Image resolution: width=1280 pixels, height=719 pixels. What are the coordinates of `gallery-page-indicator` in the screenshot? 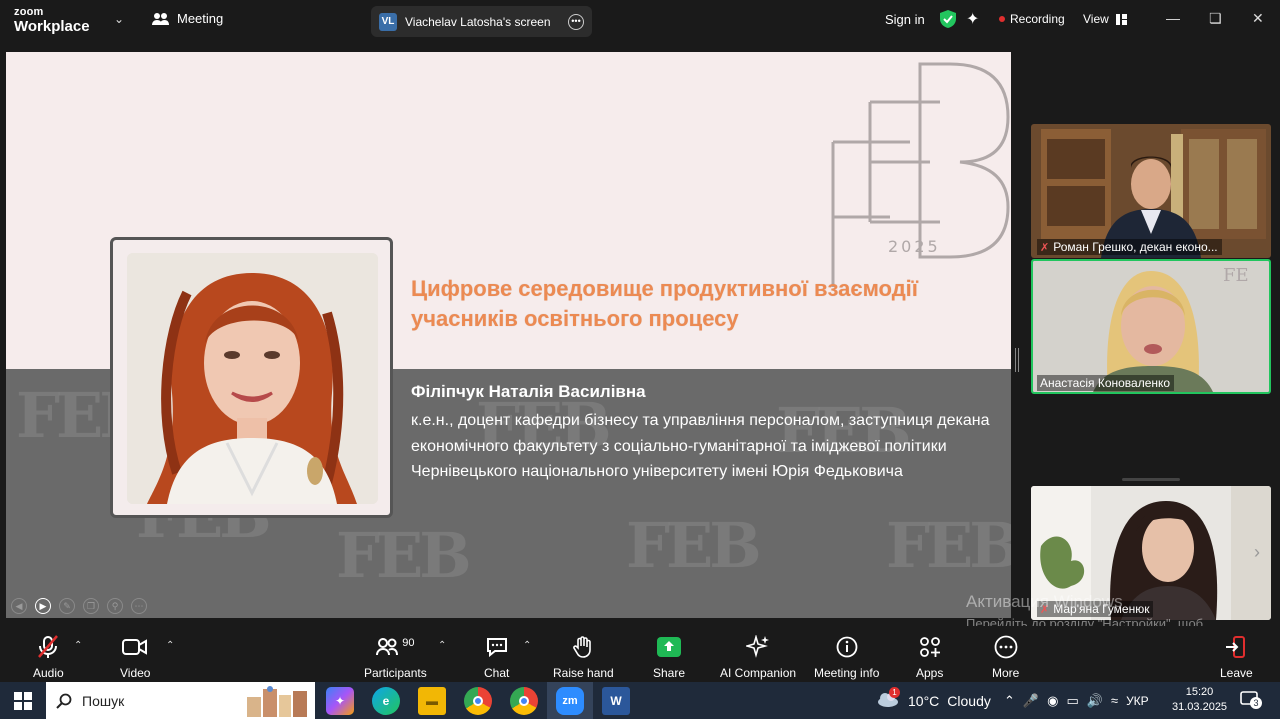 It's located at (1151, 479).